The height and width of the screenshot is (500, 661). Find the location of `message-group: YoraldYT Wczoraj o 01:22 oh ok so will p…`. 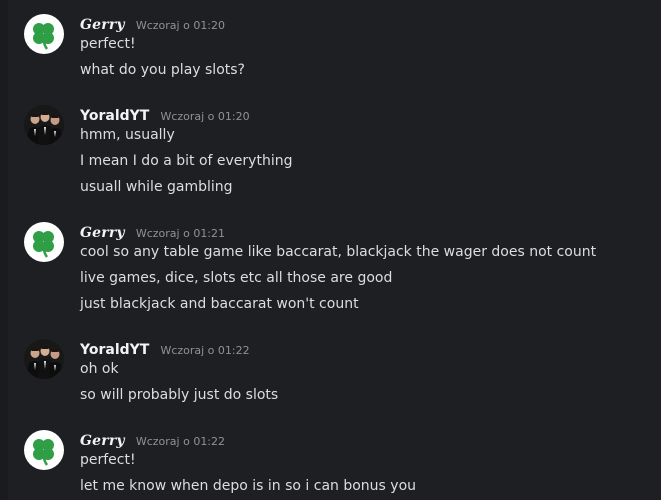

message-group: YoraldYT Wczoraj o 01:22 oh ok so will p… is located at coordinates (334, 372).